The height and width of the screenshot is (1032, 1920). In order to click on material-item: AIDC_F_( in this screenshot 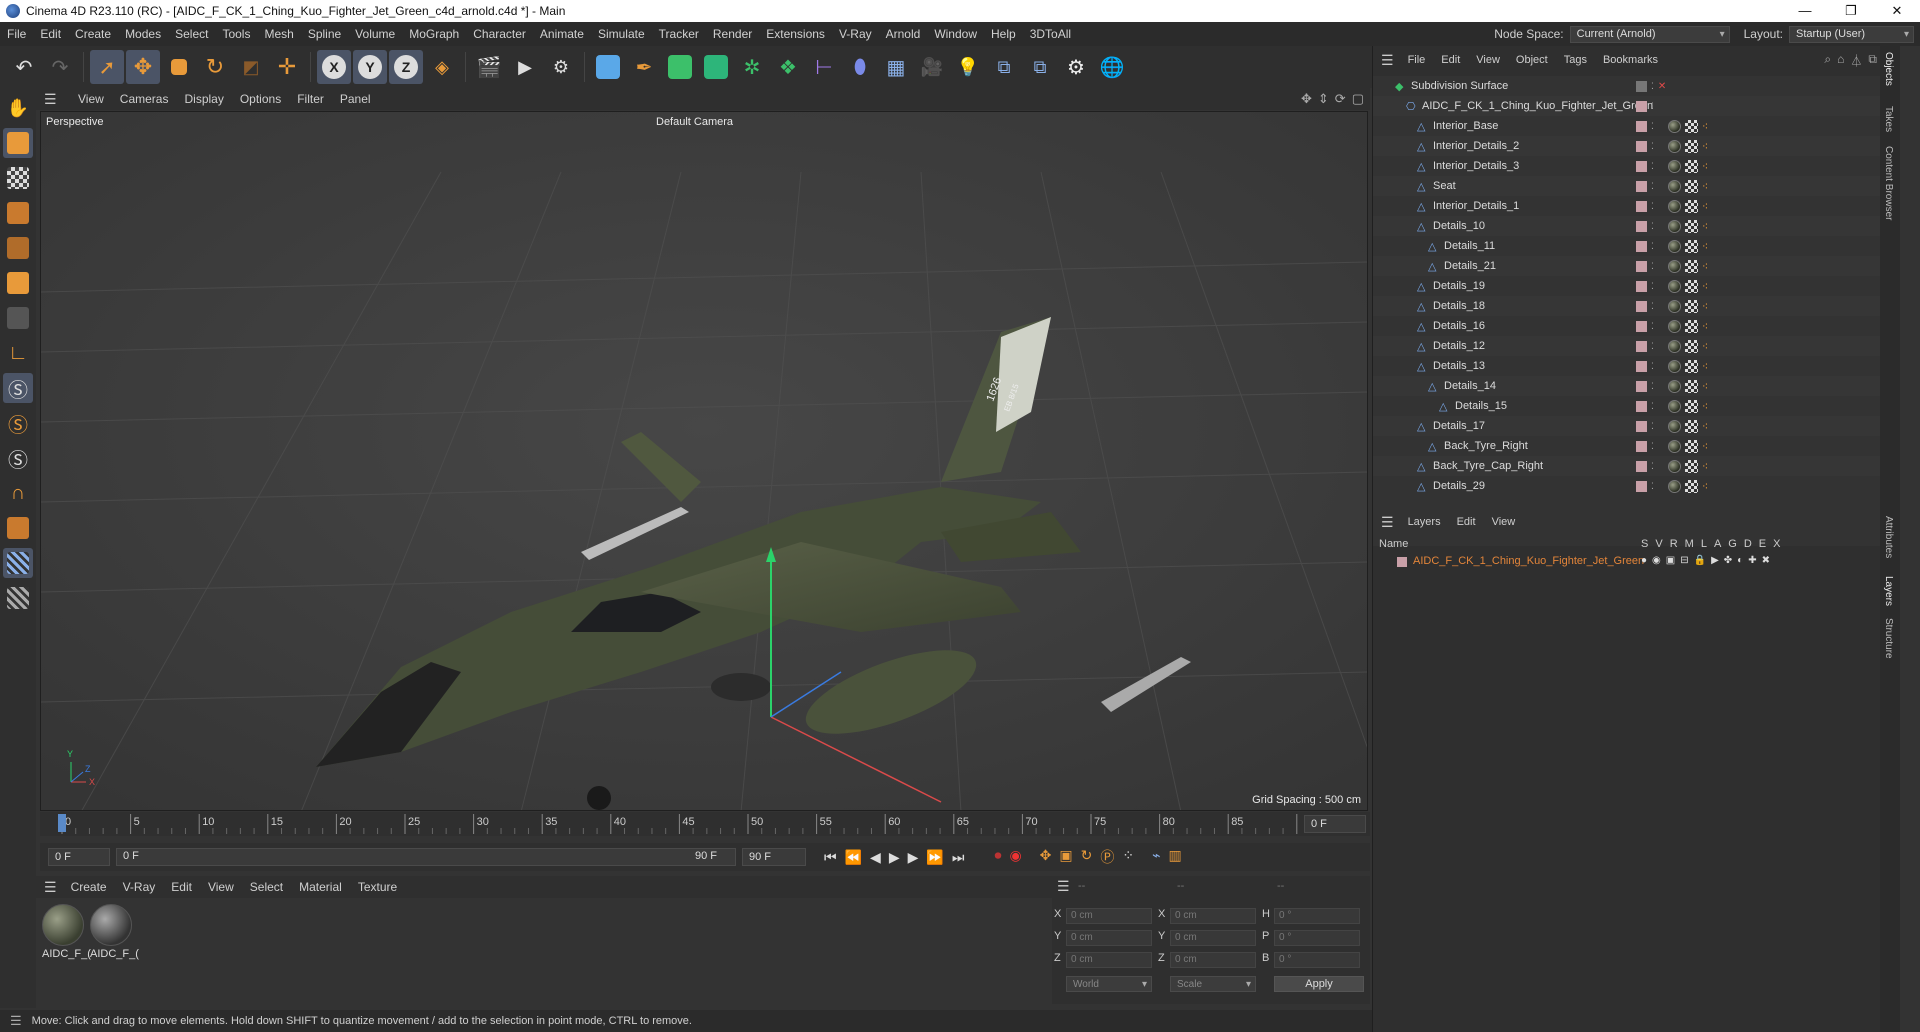, I will do `click(66, 932)`.